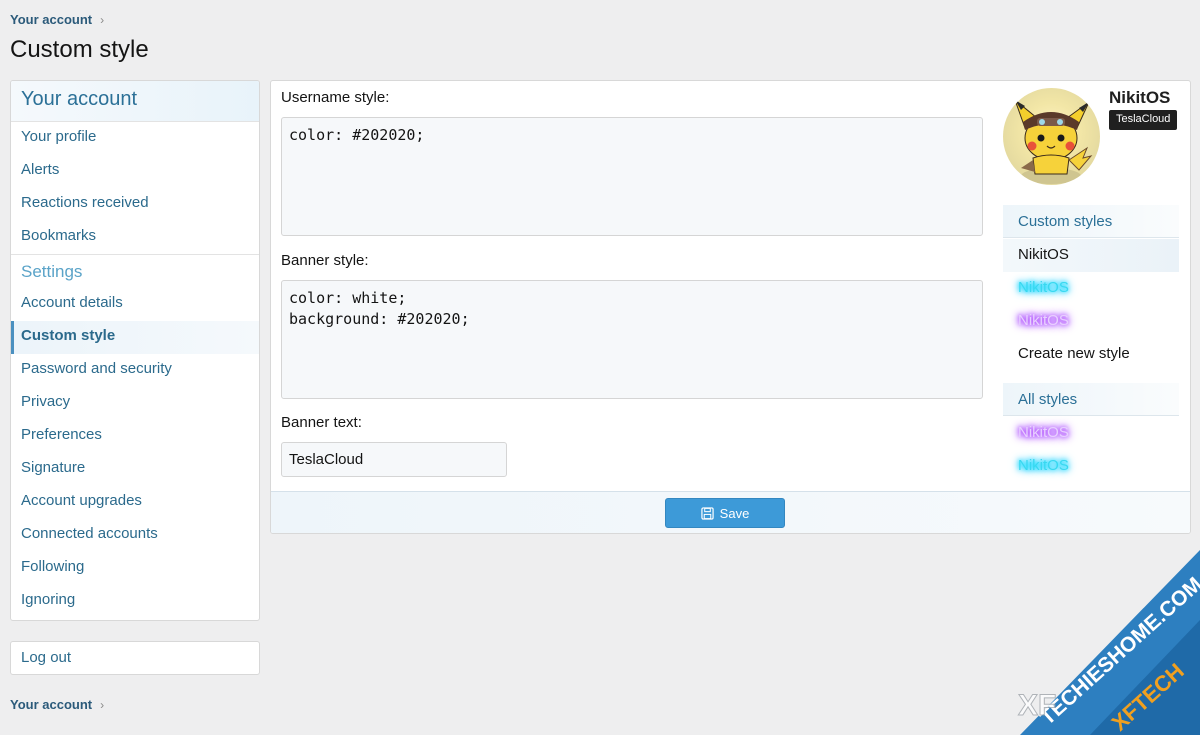 This screenshot has height=735, width=1200. What do you see at coordinates (135, 237) in the screenshot?
I see `sidebar-item-bookmarks: Bookmarks` at bounding box center [135, 237].